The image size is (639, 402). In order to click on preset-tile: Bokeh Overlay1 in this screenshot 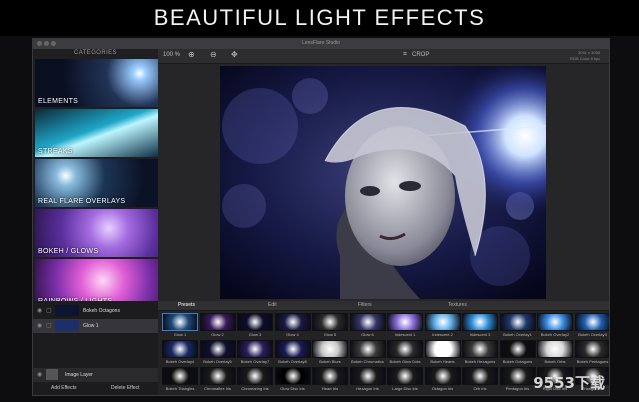, I will do `click(517, 325)`.